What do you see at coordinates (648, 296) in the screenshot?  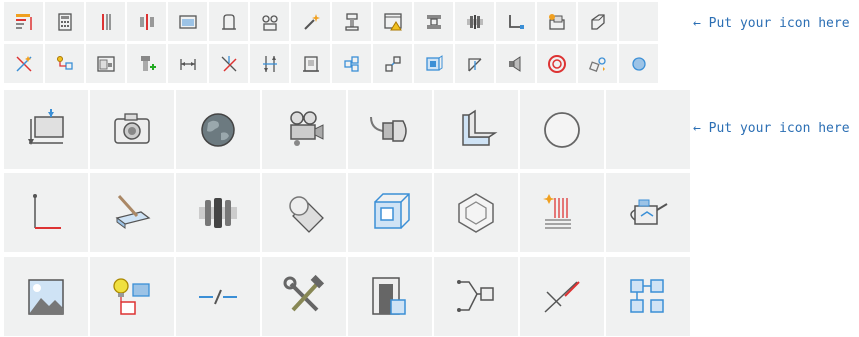 I see `linked-cubes-icon` at bounding box center [648, 296].